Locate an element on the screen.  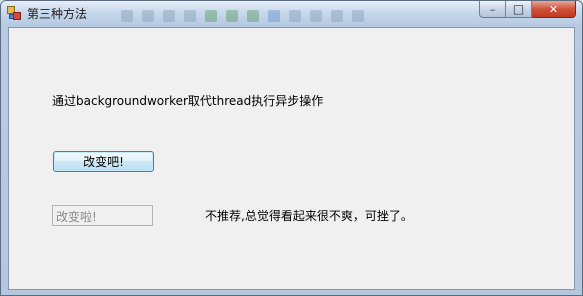
close-icon: ✕ is located at coordinates (553, 9).